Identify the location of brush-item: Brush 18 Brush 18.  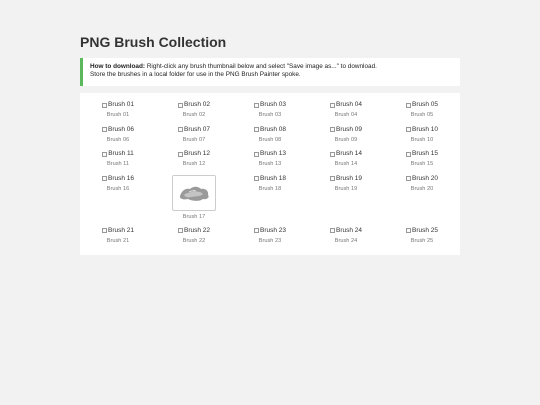
(270, 201).